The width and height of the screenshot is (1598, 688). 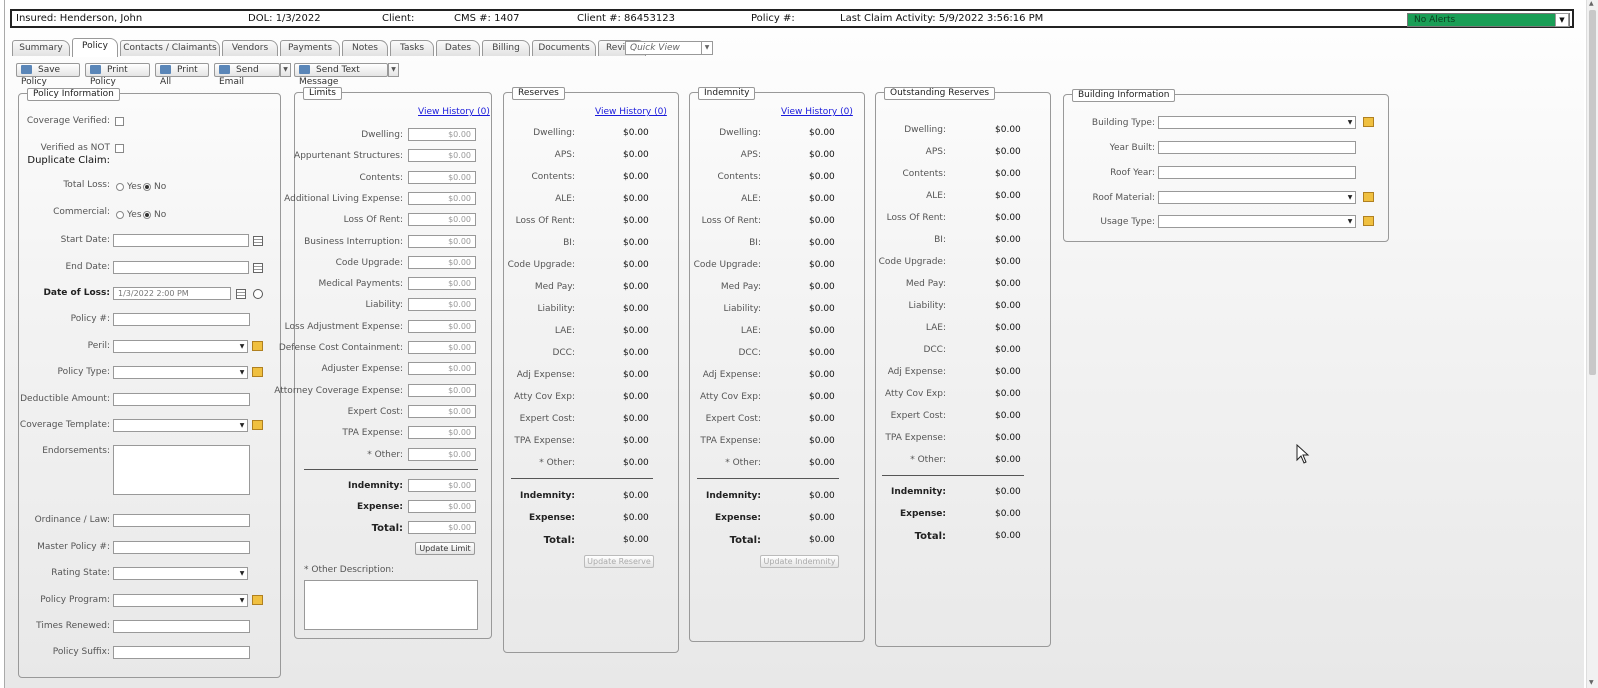 I want to click on send-email-dropdown: ▼, so click(x=285, y=70).